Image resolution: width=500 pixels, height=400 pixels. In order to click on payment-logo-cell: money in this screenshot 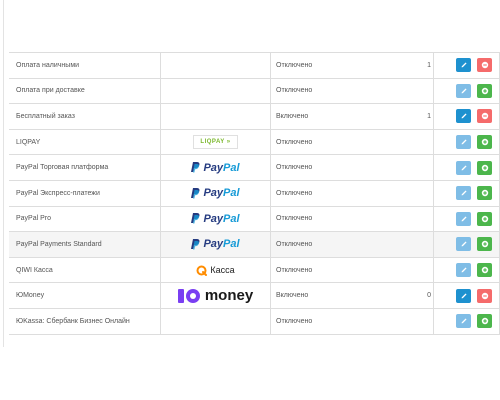, I will do `click(216, 295)`.